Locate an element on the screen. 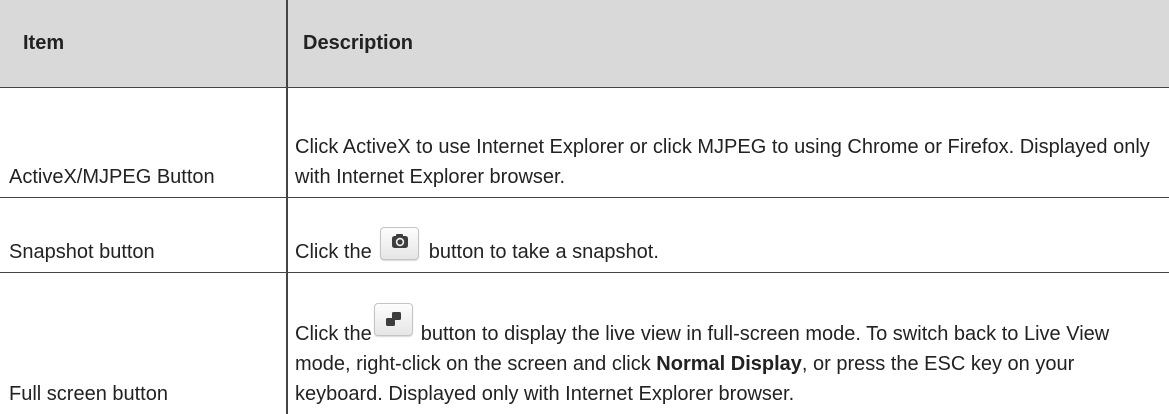 Image resolution: width=1169 pixels, height=414 pixels. description-text: button to take a snapshot. is located at coordinates (543, 252).